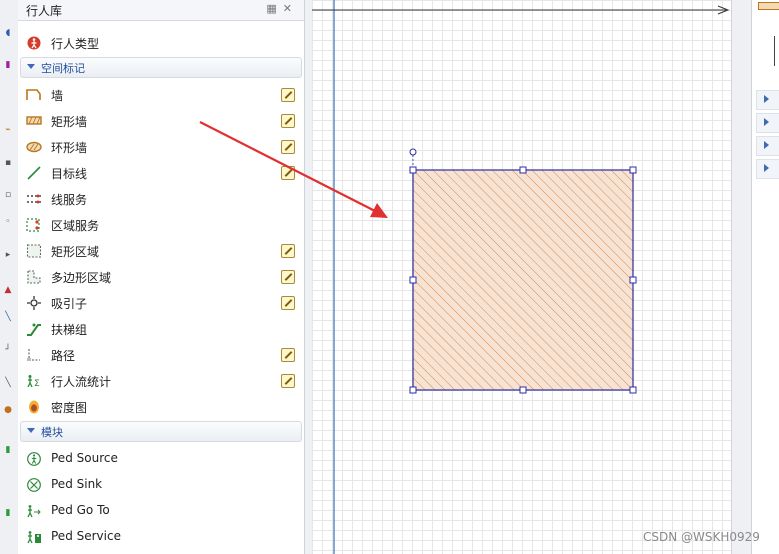  Describe the element at coordinates (741, 277) in the screenshot. I see `right-scrollbar` at that location.